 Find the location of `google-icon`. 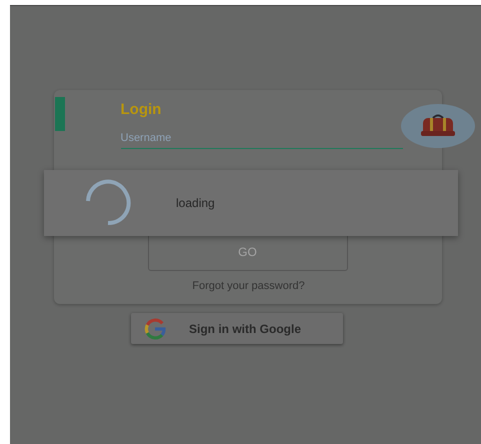

google-icon is located at coordinates (155, 328).